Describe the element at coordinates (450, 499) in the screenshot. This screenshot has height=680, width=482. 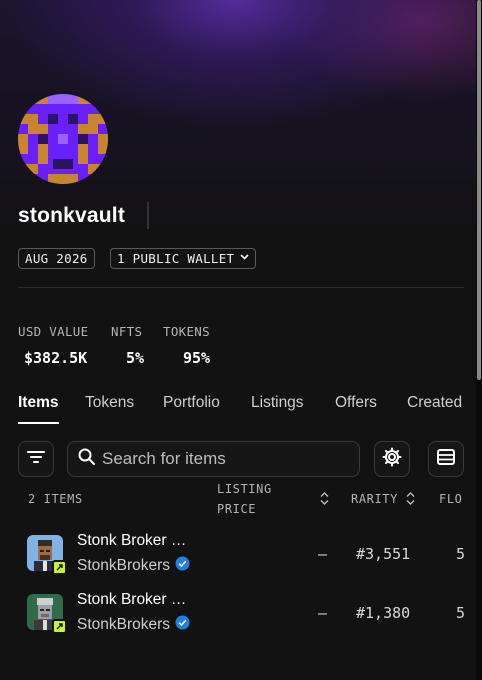
I see `col-header-floor: FLO` at that location.